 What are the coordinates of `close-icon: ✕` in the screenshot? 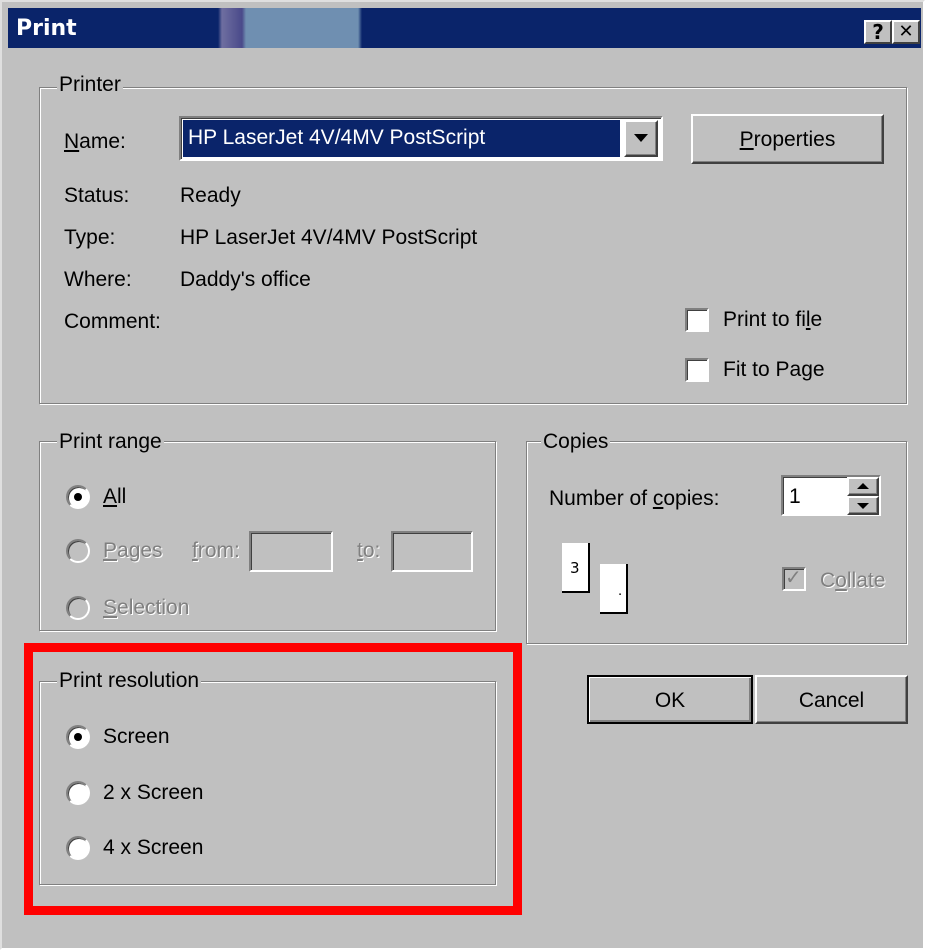 It's located at (906, 31).